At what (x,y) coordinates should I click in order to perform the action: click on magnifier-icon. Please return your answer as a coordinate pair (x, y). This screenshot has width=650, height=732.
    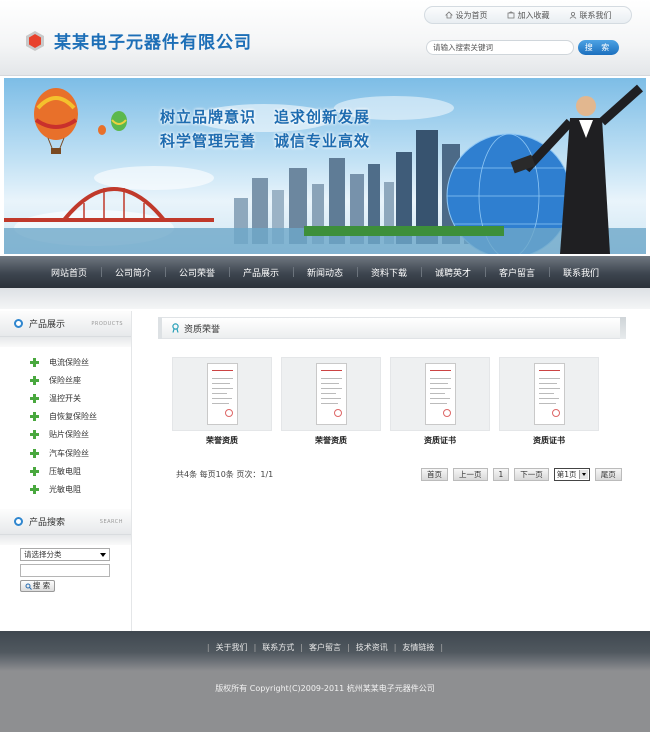
    Looking at the image, I should click on (28, 586).